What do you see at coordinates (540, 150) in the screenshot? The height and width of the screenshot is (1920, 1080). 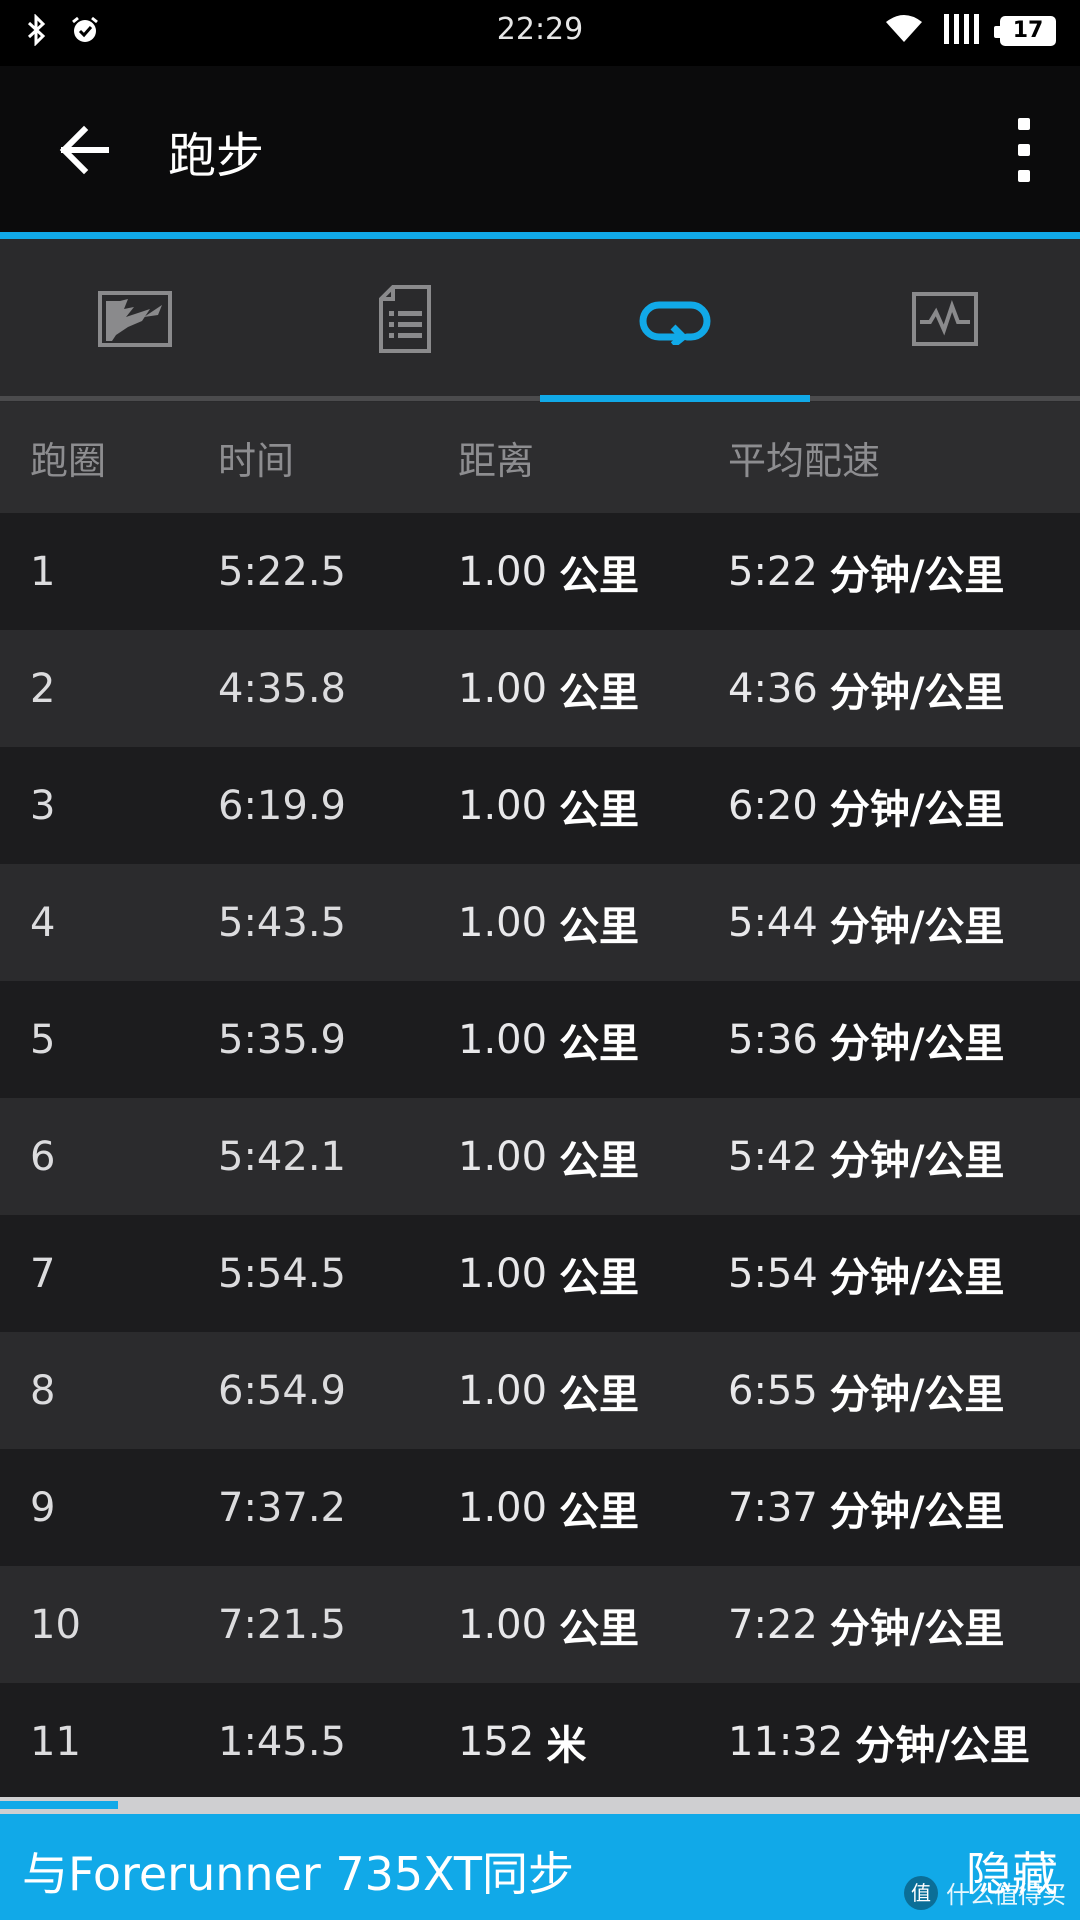 I see `app-bar: 跑步` at bounding box center [540, 150].